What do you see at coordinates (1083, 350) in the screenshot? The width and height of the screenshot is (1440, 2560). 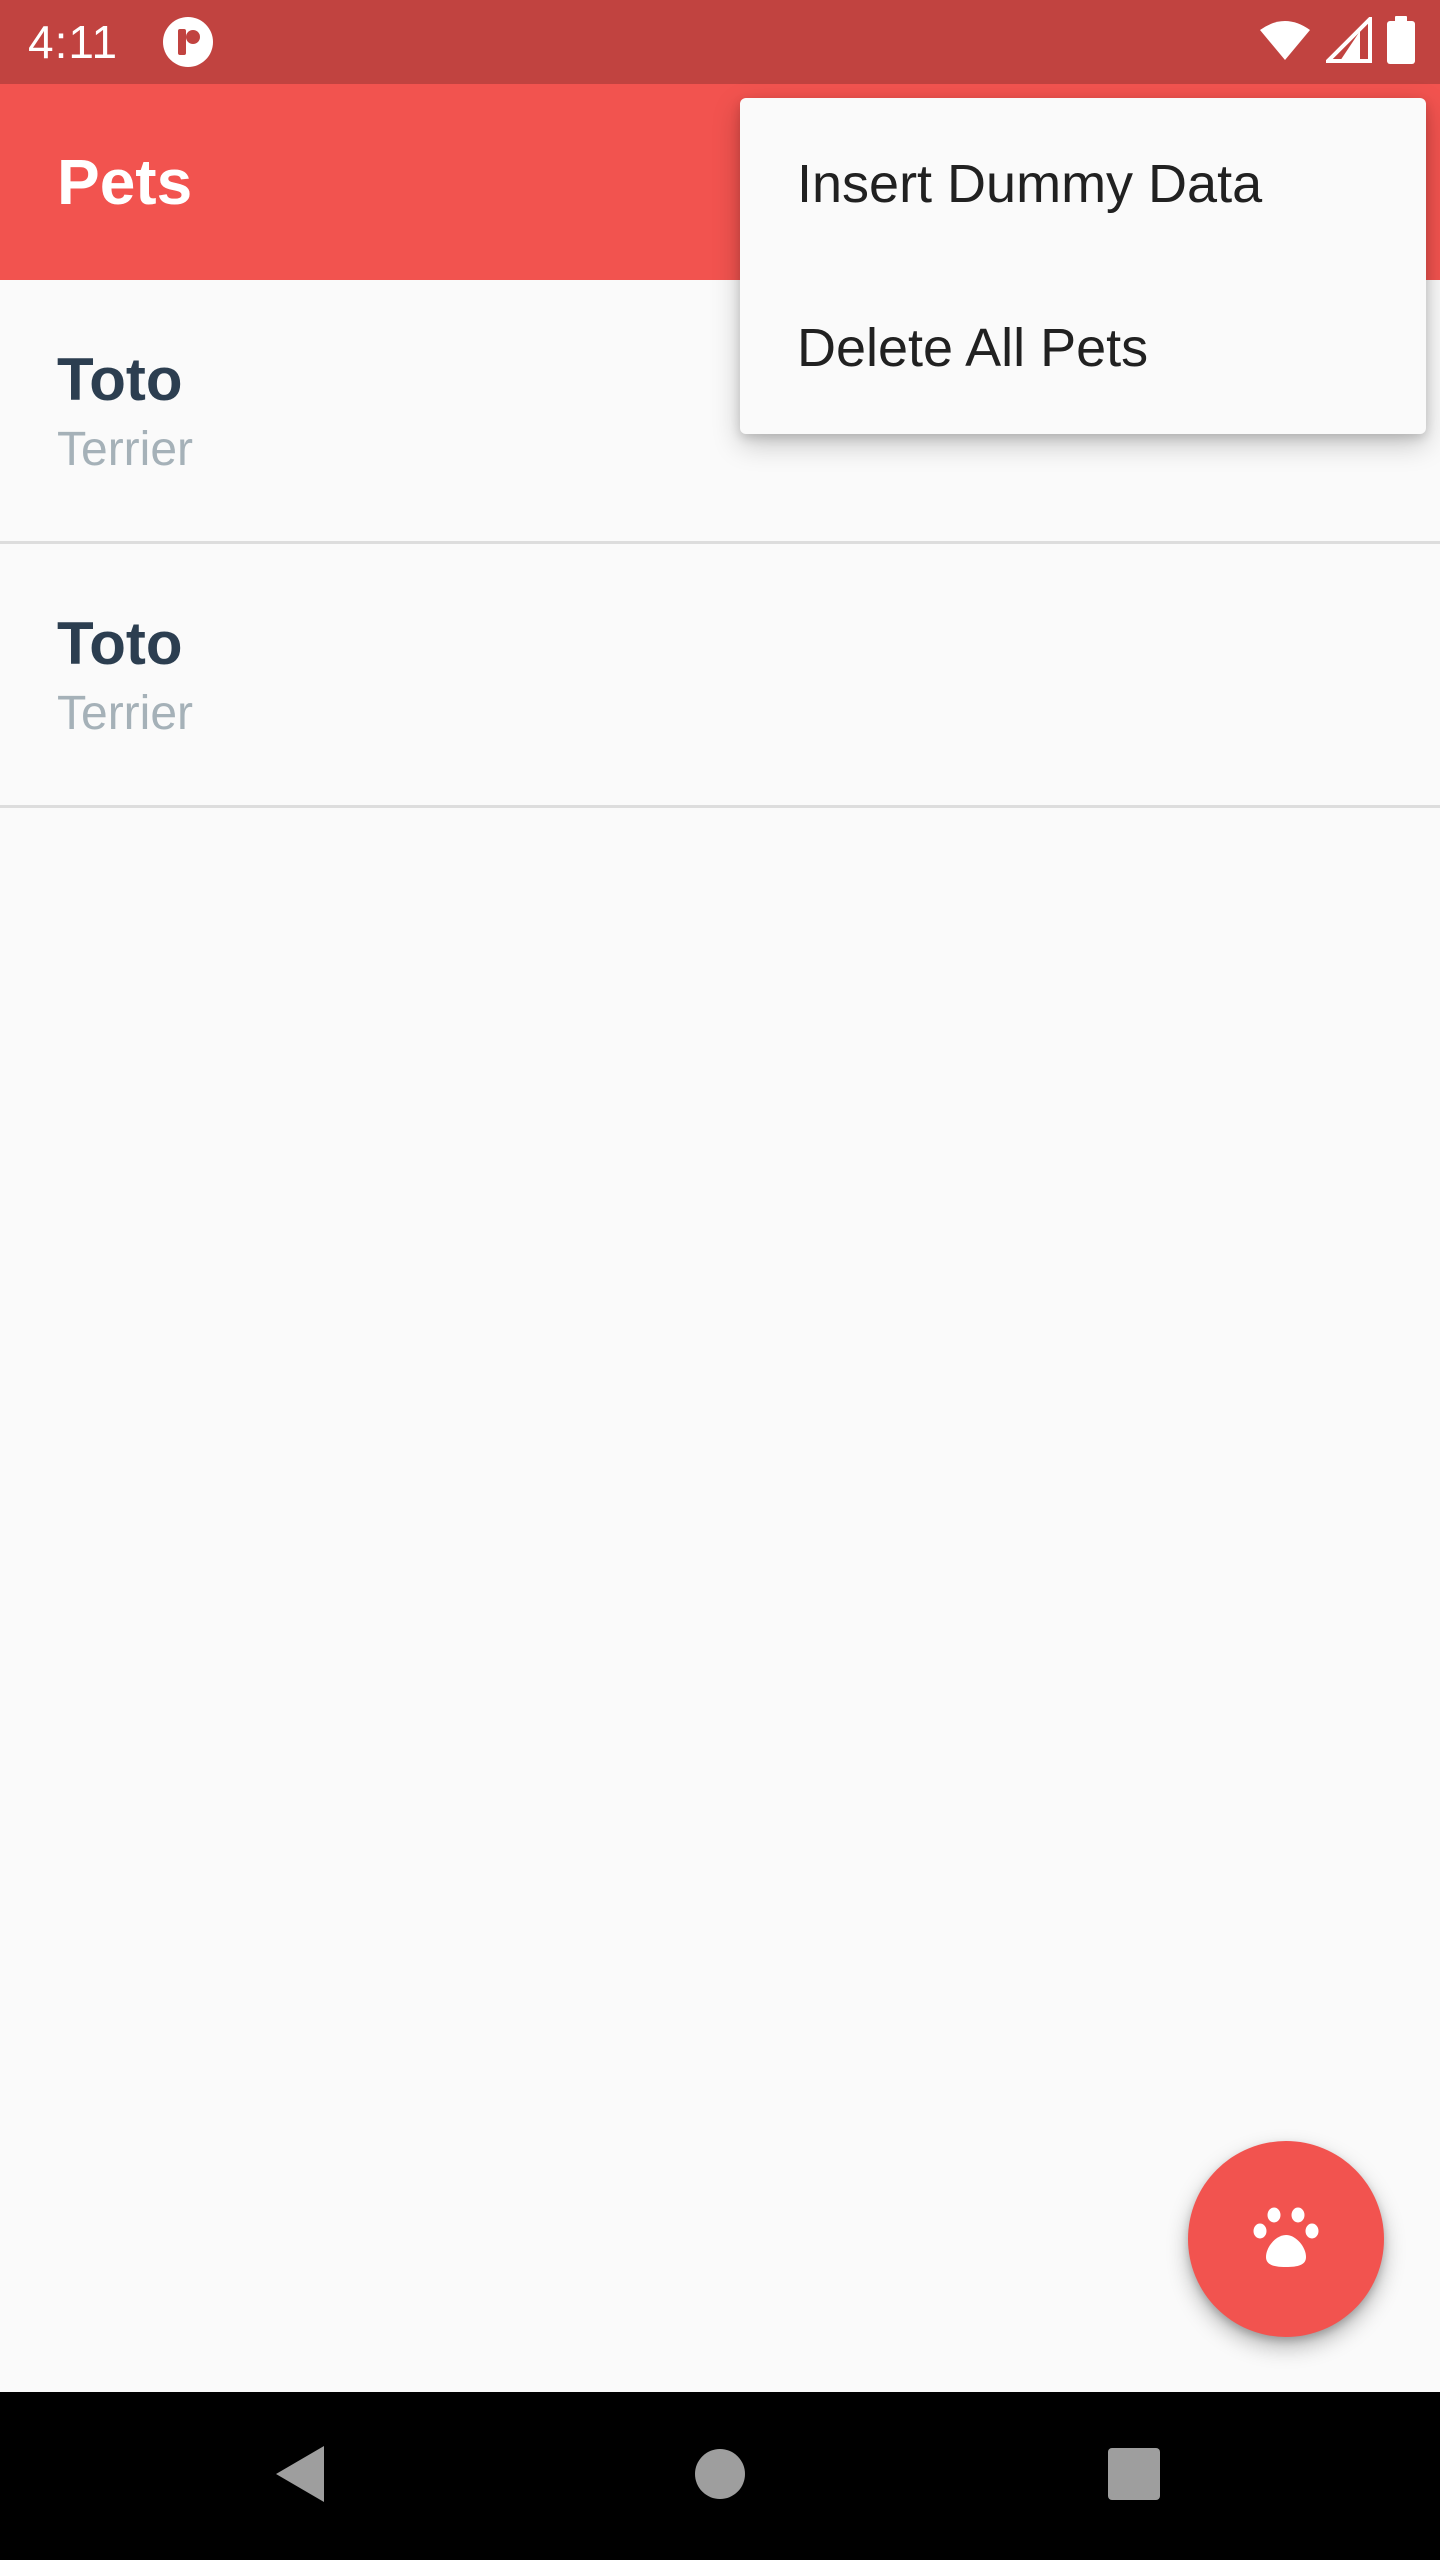 I see `menu-item-delete-all-pets: Delete All Pets` at bounding box center [1083, 350].